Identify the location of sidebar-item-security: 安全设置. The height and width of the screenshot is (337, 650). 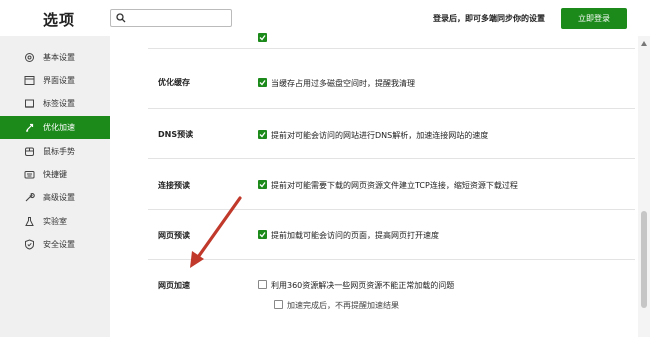
(55, 244).